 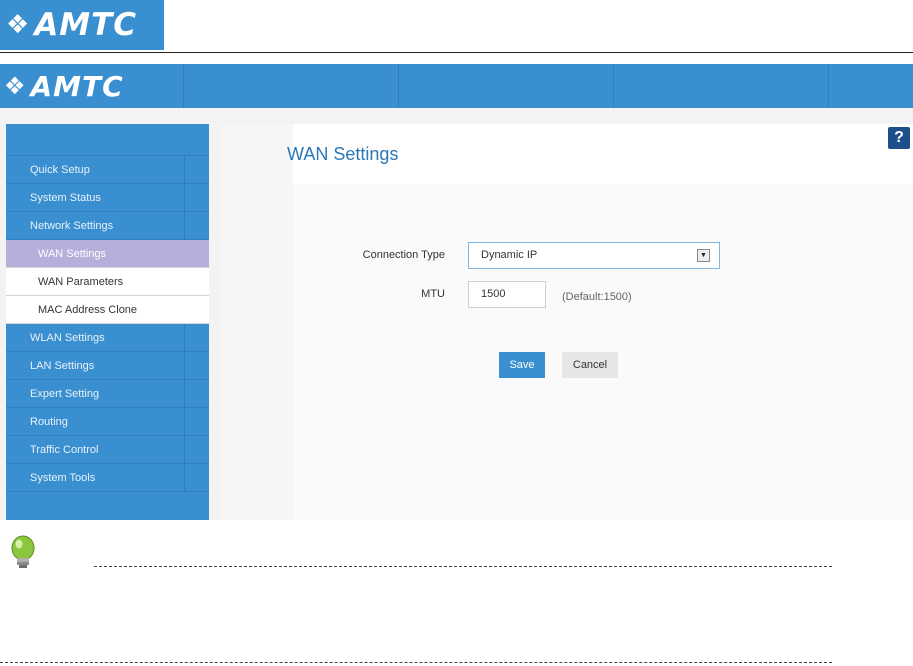 I want to click on ui-logo: ❖ AMTC, so click(x=92, y=86).